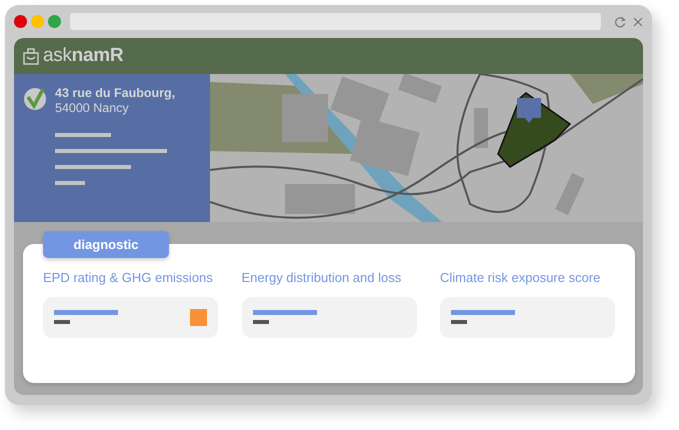  I want to click on card-title: Energy distribution and loss, so click(322, 279).